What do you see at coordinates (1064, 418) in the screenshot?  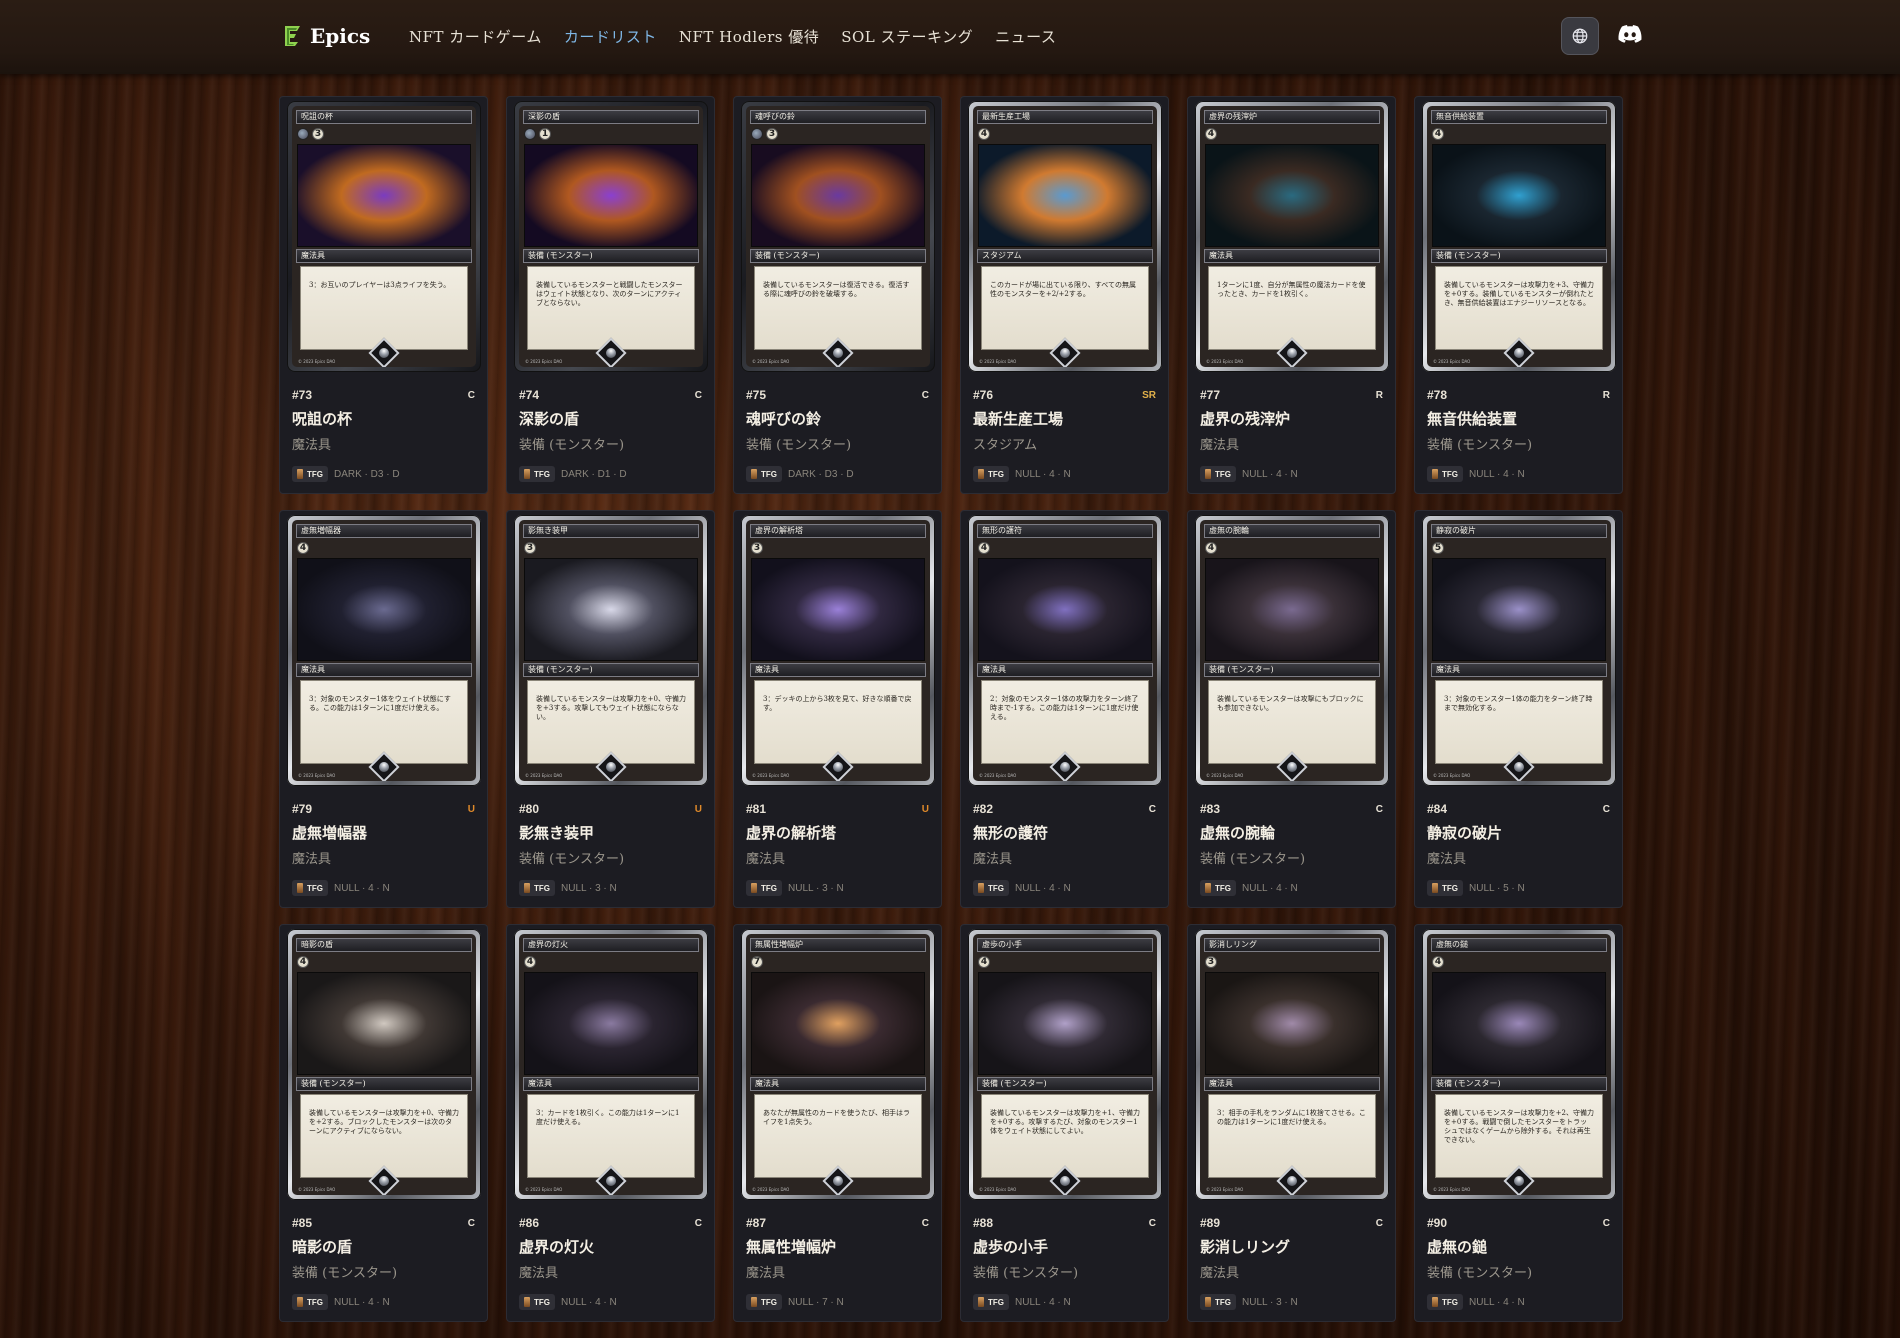 I see `card-name: 最新生産工場` at bounding box center [1064, 418].